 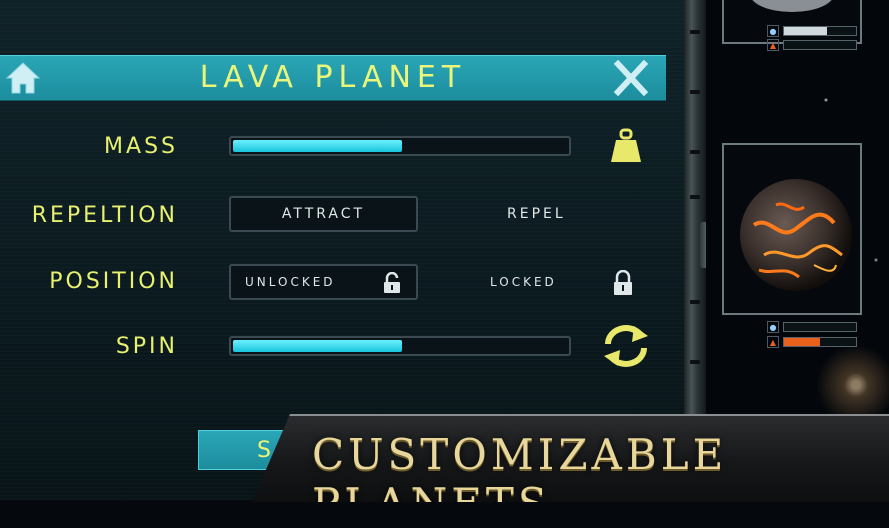 I want to click on heat-stat-lava: ▲, so click(x=812, y=342).